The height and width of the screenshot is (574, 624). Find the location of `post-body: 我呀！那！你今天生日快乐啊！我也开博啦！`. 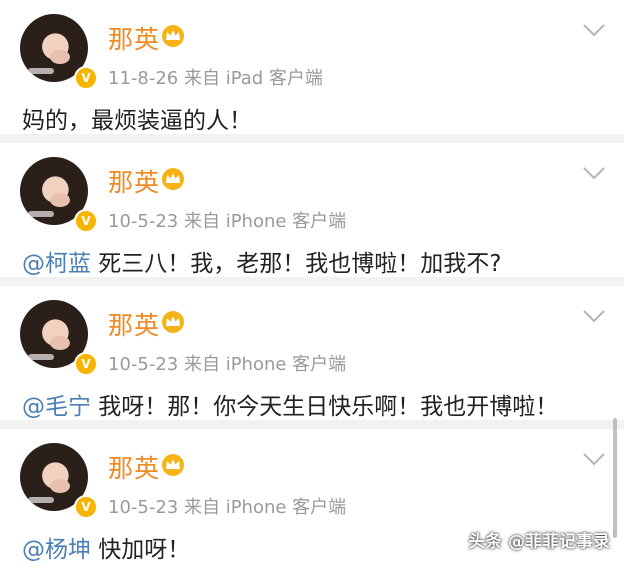

post-body: 我呀！那！你今天生日快乐啊！我也开博啦！ is located at coordinates (325, 407).